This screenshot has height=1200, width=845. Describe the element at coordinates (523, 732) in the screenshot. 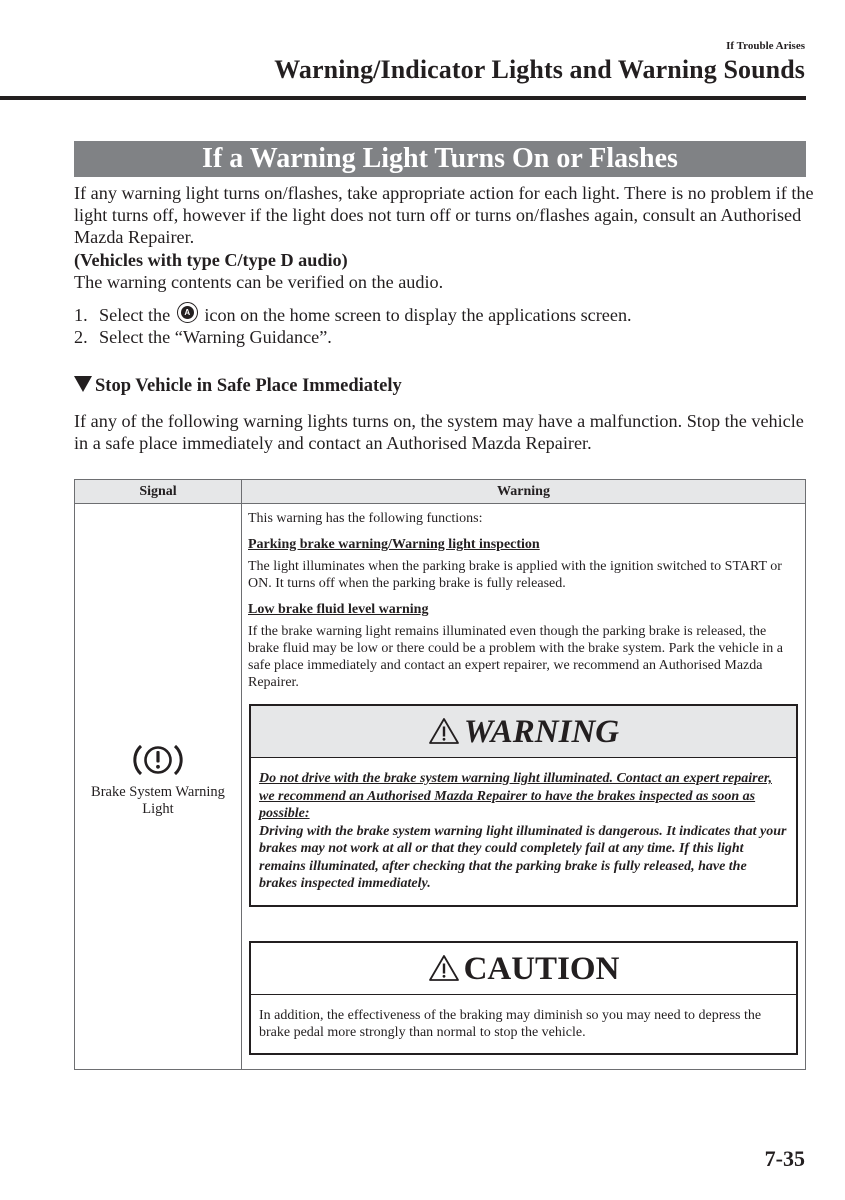

I see `warning-box-header: WARNING` at that location.